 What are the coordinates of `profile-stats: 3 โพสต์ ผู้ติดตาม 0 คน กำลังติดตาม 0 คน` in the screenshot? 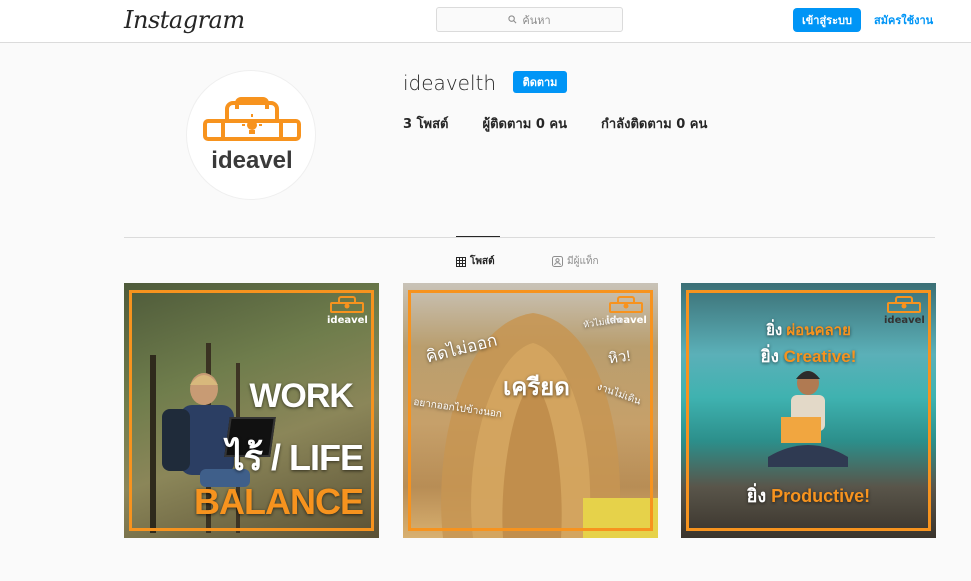 It's located at (555, 123).